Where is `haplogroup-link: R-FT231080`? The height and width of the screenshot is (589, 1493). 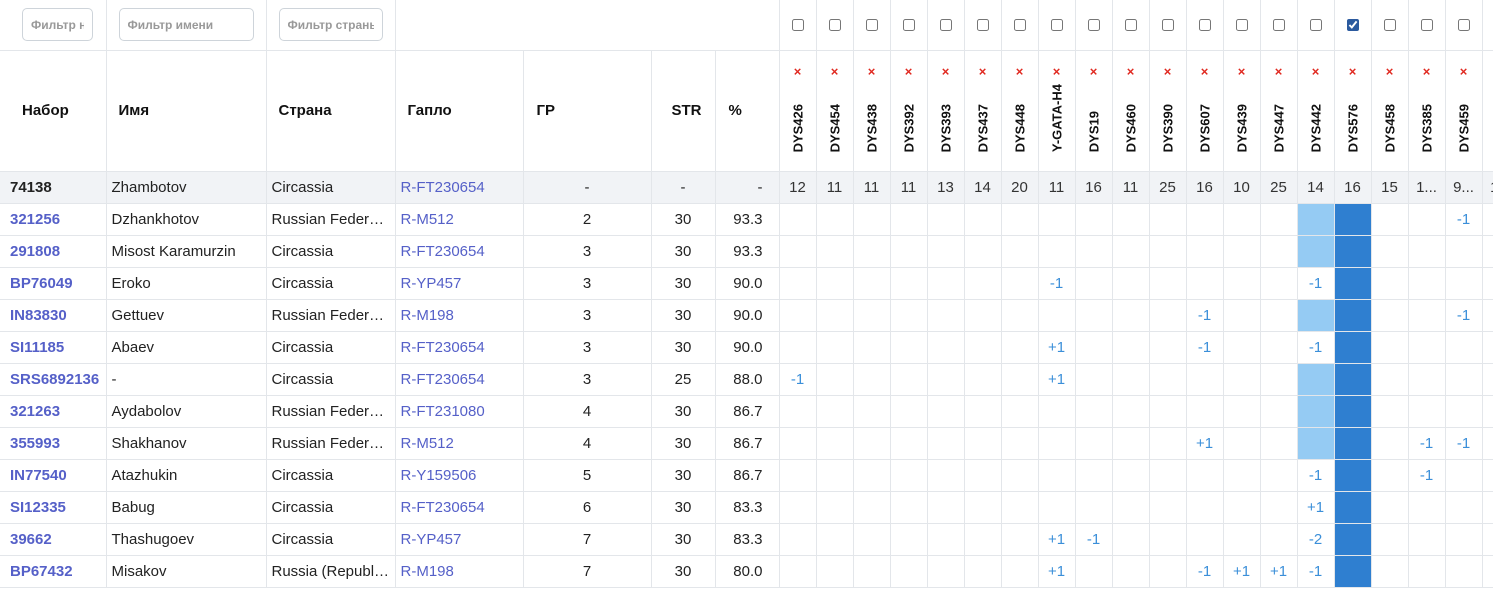
haplogroup-link: R-FT231080 is located at coordinates (459, 411).